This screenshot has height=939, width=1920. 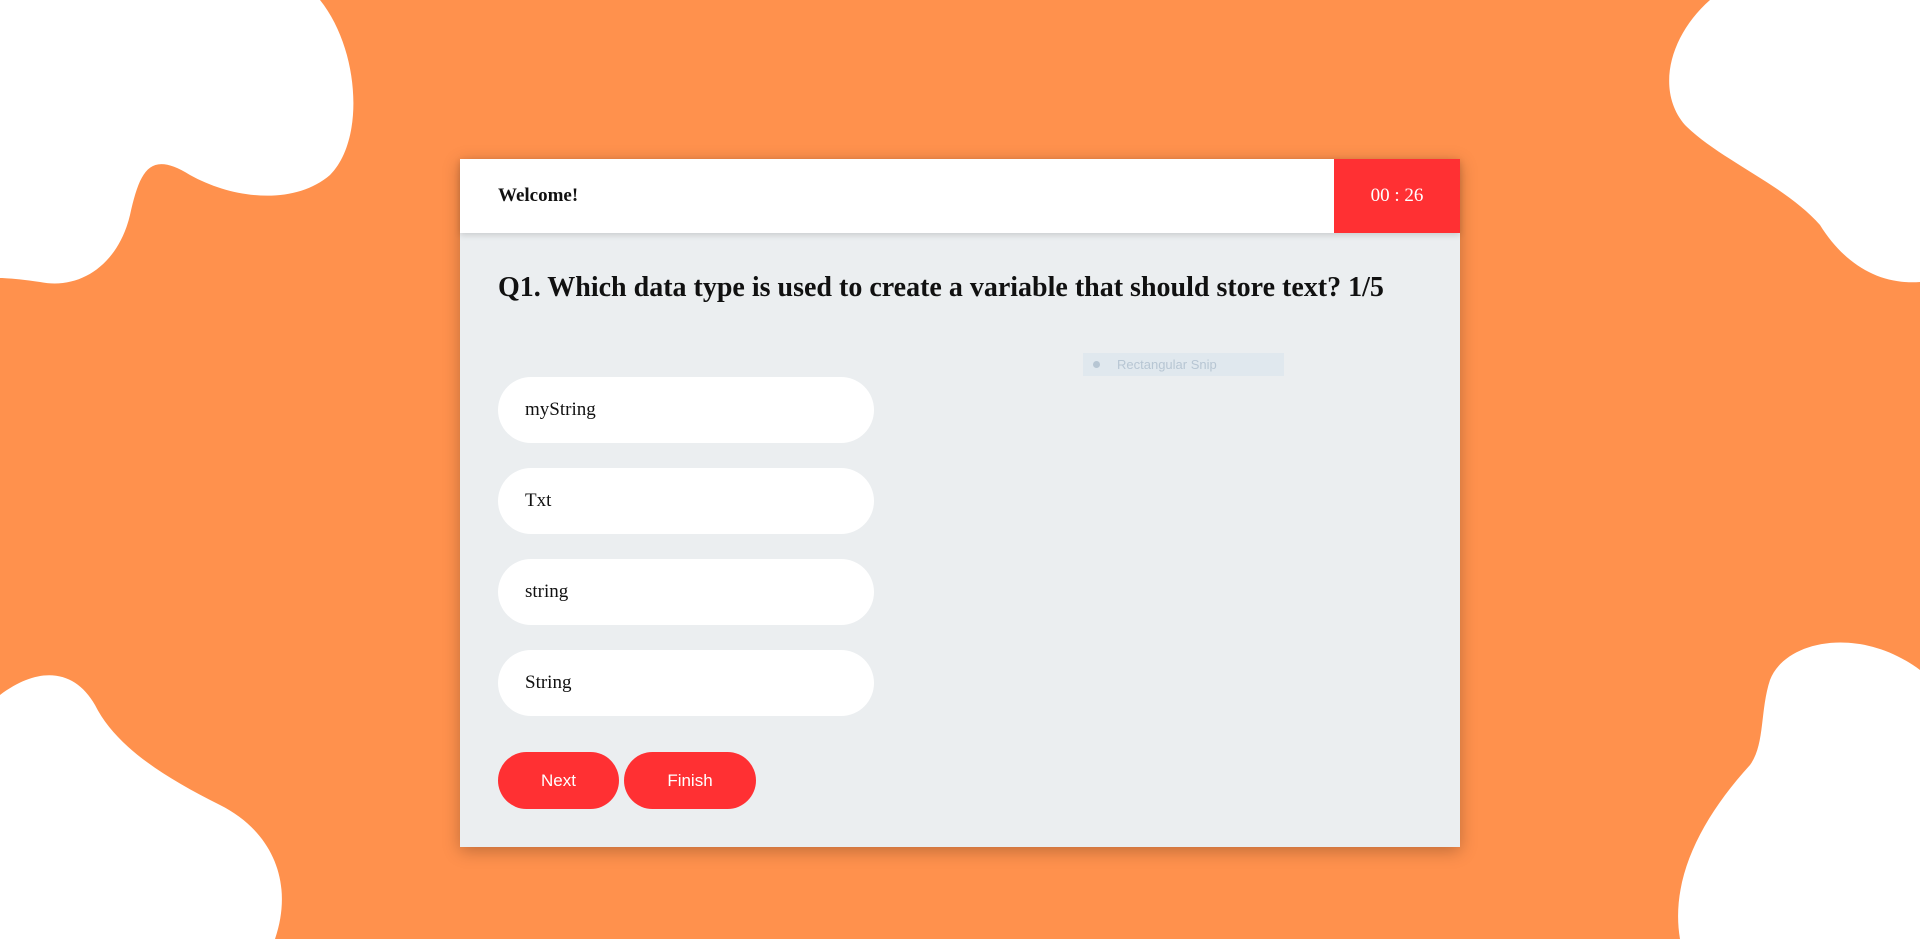 I want to click on answer-option: string, so click(x=686, y=592).